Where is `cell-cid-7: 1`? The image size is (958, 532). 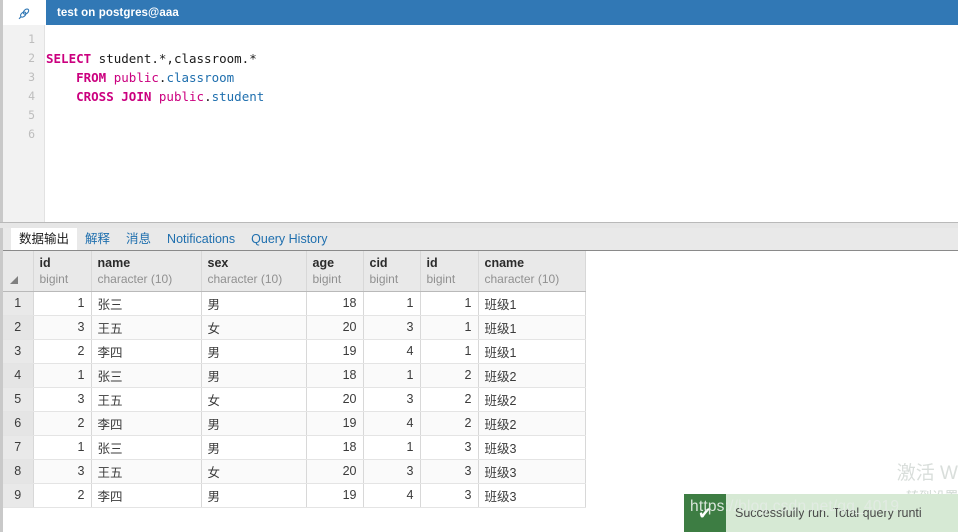 cell-cid-7: 1 is located at coordinates (392, 447).